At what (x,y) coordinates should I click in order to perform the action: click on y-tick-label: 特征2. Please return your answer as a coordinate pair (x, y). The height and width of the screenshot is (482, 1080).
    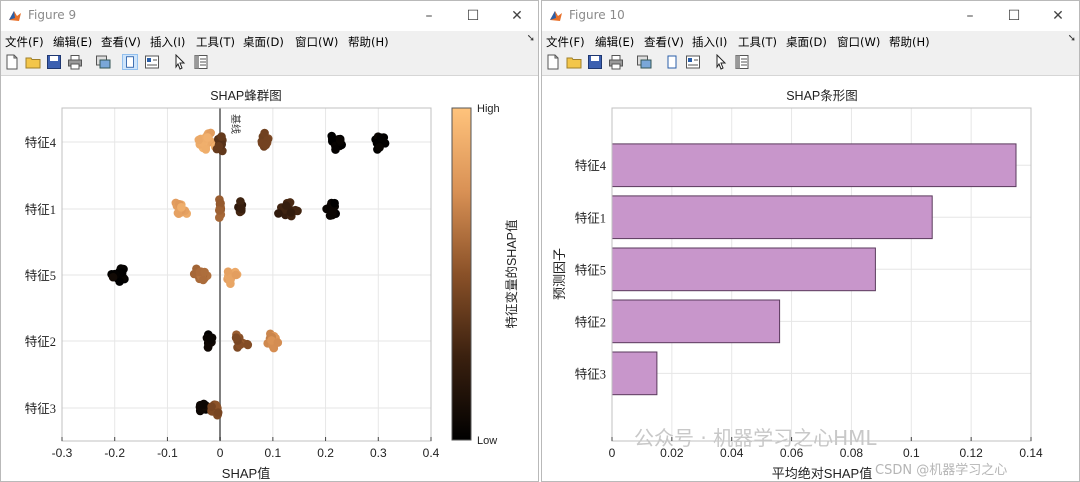
    Looking at the image, I should click on (40, 341).